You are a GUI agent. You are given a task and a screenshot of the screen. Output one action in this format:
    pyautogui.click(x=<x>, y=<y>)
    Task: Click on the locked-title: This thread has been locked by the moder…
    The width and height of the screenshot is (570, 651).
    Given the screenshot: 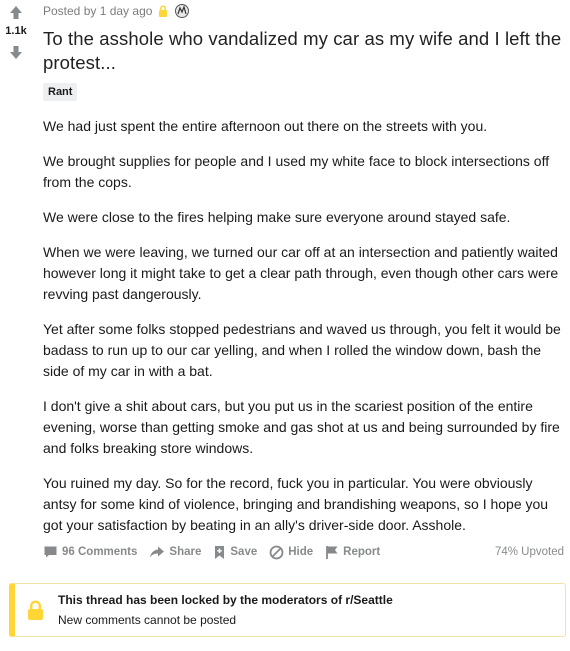 What is the action you would take?
    pyautogui.click(x=225, y=600)
    